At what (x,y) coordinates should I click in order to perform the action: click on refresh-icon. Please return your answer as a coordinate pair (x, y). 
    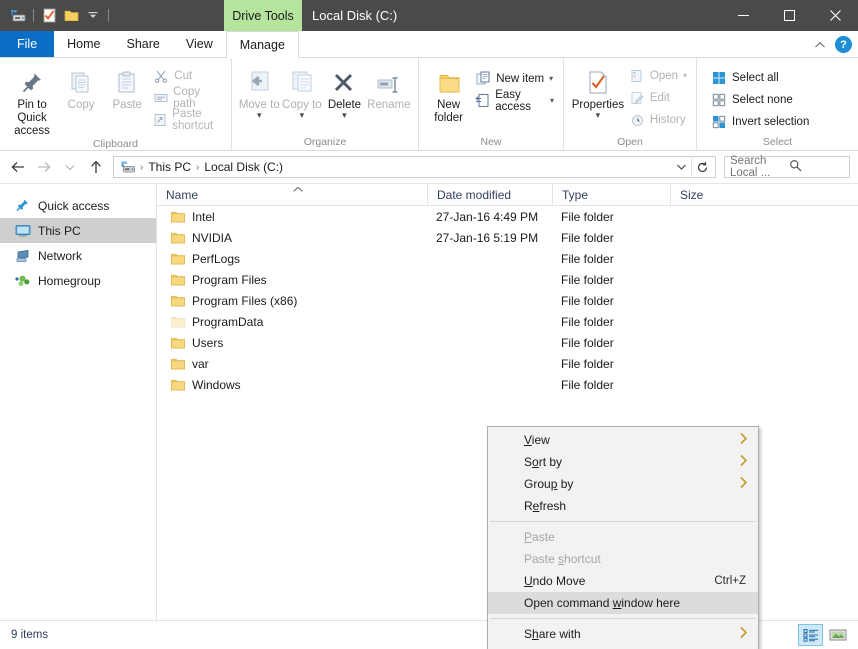
    Looking at the image, I should click on (702, 167).